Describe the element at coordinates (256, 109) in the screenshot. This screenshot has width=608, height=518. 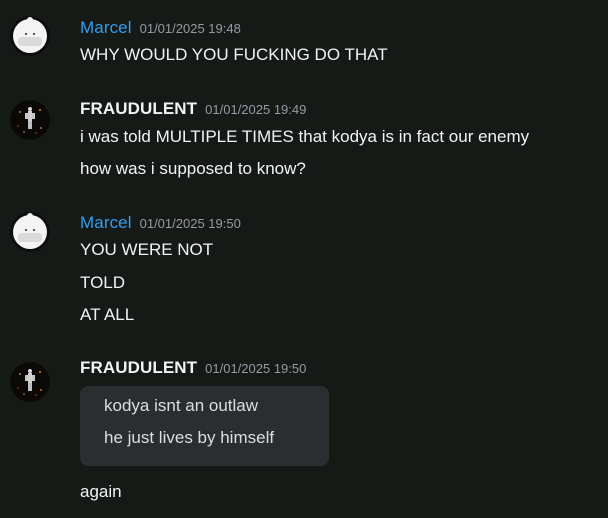
I see `timestamp: 01/01/2025 19:49` at that location.